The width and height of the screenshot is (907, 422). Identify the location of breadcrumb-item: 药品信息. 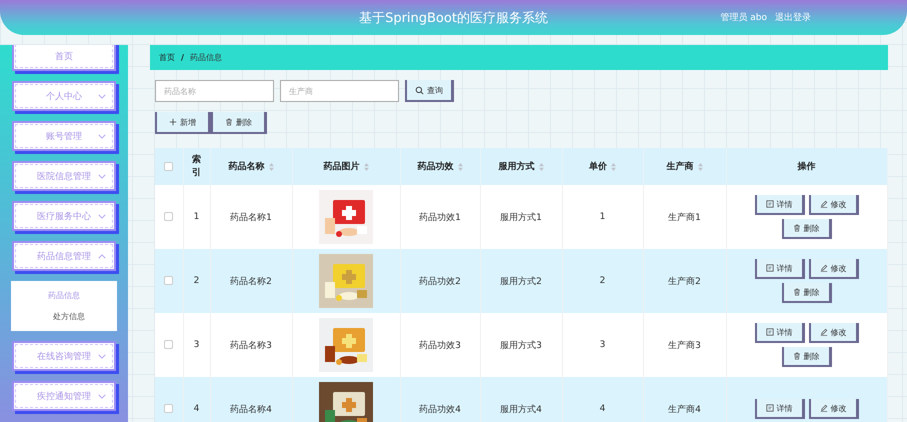
(206, 57).